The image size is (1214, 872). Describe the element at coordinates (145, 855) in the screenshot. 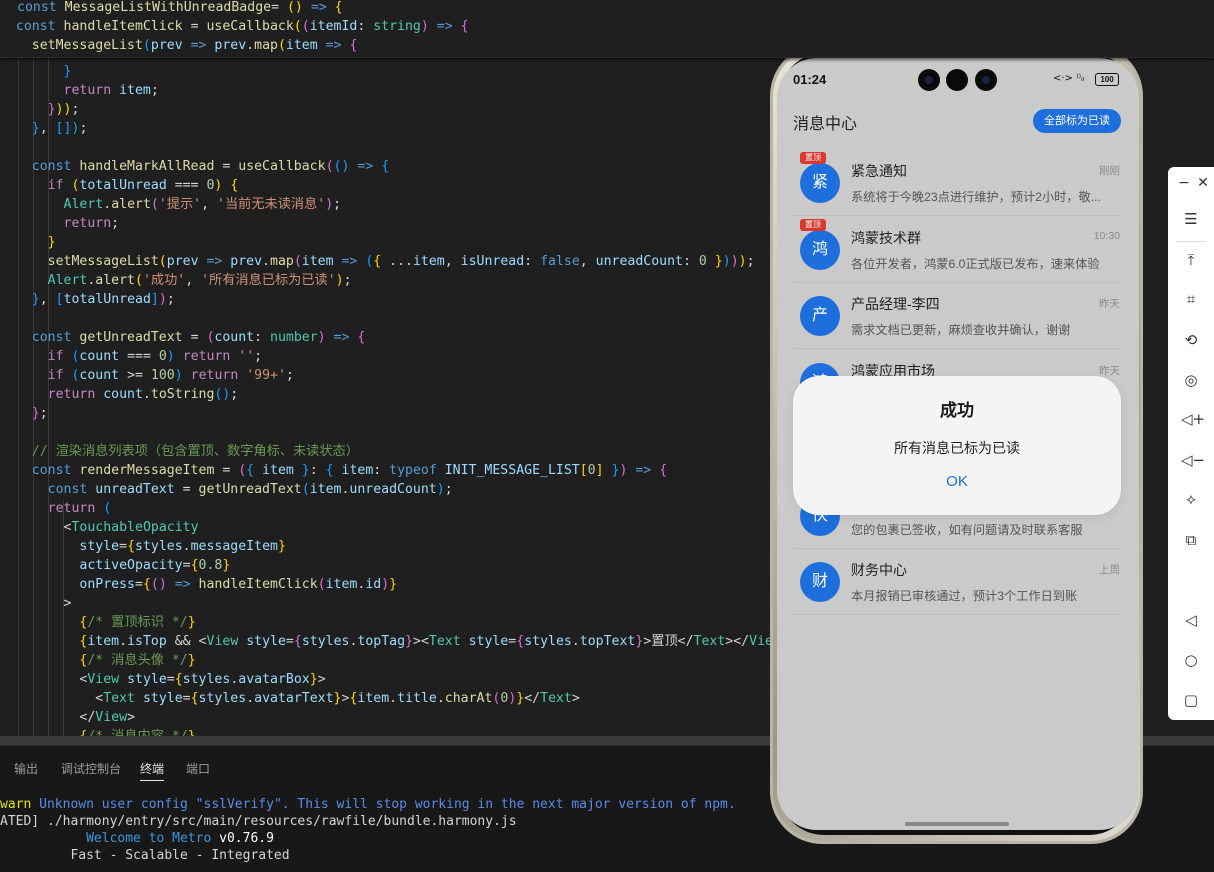

I see `terminal-line: Fast - Scalable - Integrated` at that location.